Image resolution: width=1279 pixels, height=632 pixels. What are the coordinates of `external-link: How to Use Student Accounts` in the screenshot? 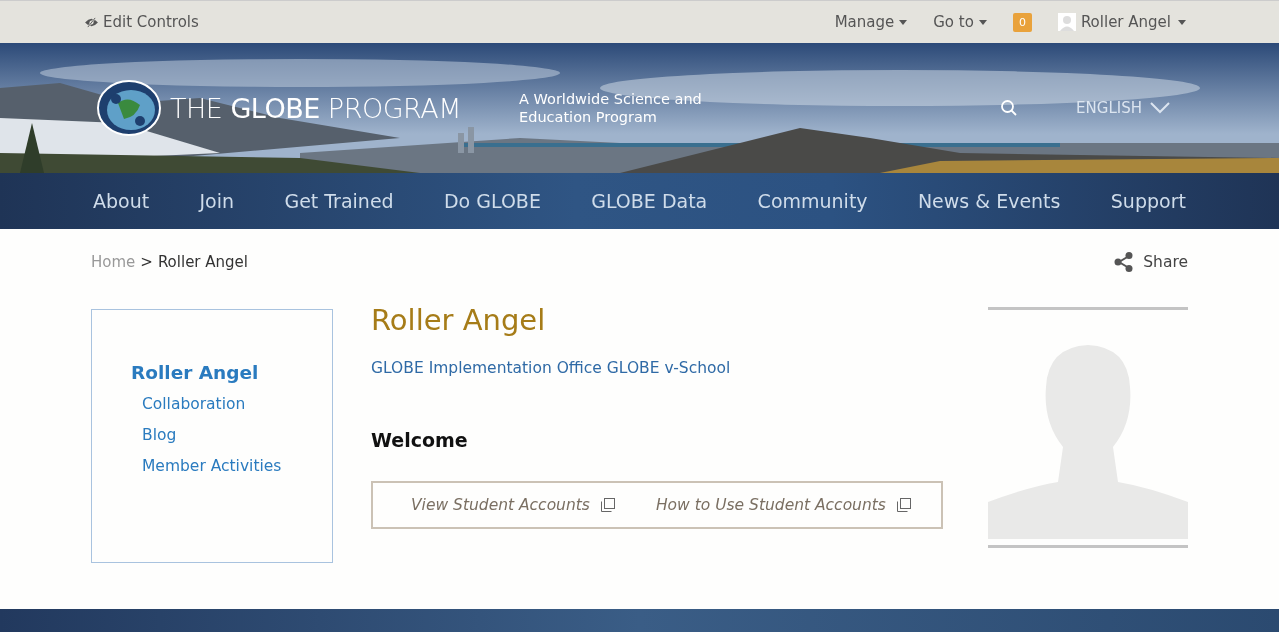 It's located at (783, 505).